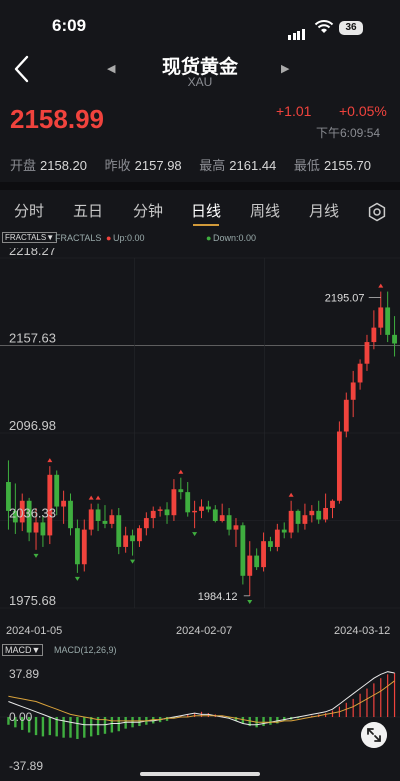 This screenshot has width=400, height=781. I want to click on prev-value: 2157.98, so click(158, 165).